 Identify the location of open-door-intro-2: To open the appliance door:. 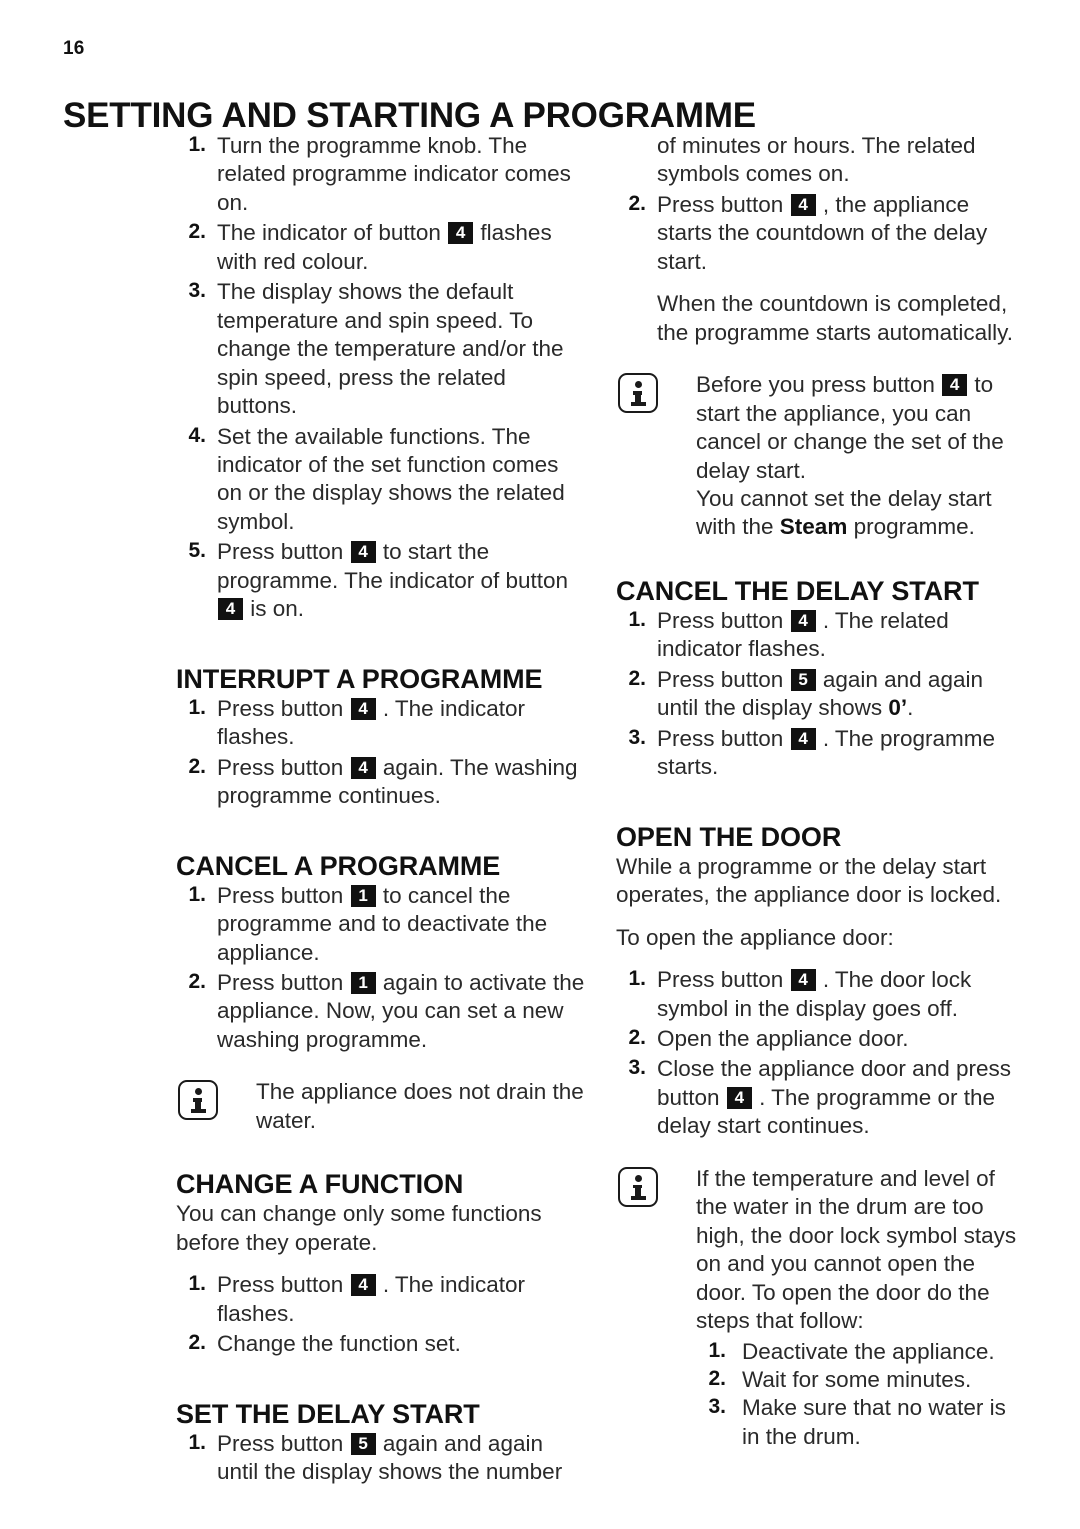
(755, 937).